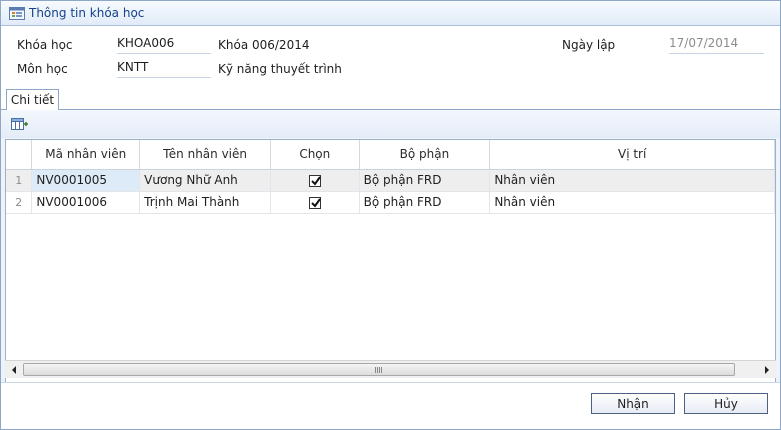 The image size is (781, 430). What do you see at coordinates (32, 99) in the screenshot?
I see `tab-details: Chi tiết` at bounding box center [32, 99].